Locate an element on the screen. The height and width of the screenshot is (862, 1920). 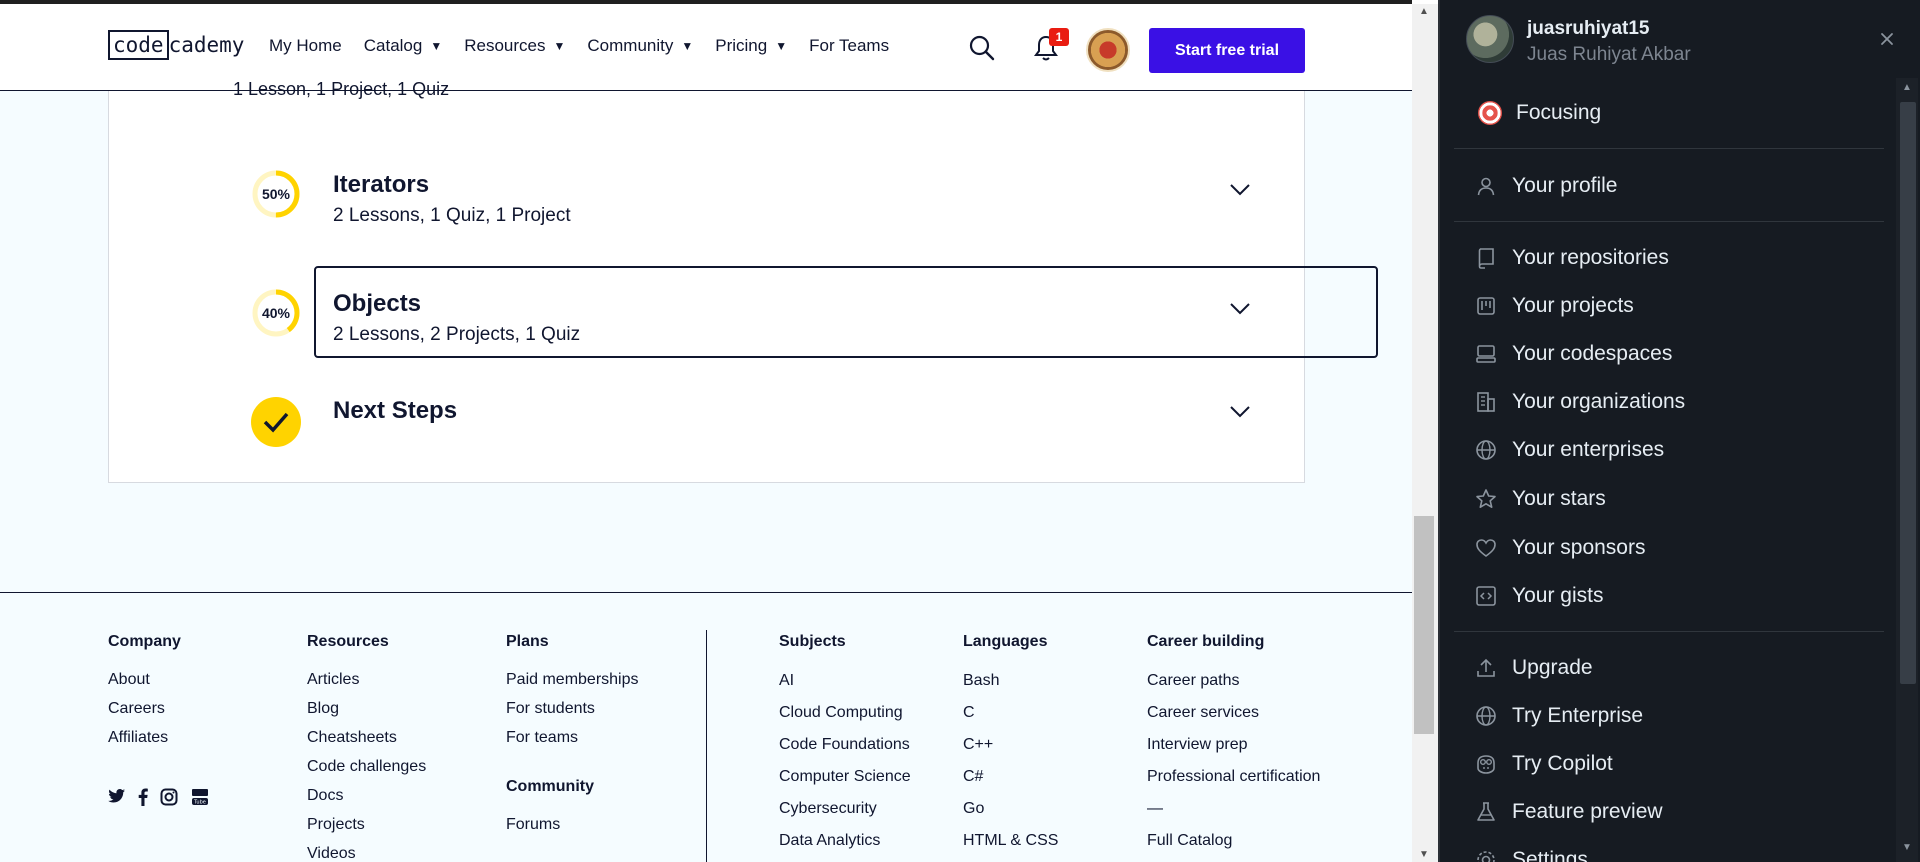
start-free-trial-button: Start free trial is located at coordinates (1227, 50).